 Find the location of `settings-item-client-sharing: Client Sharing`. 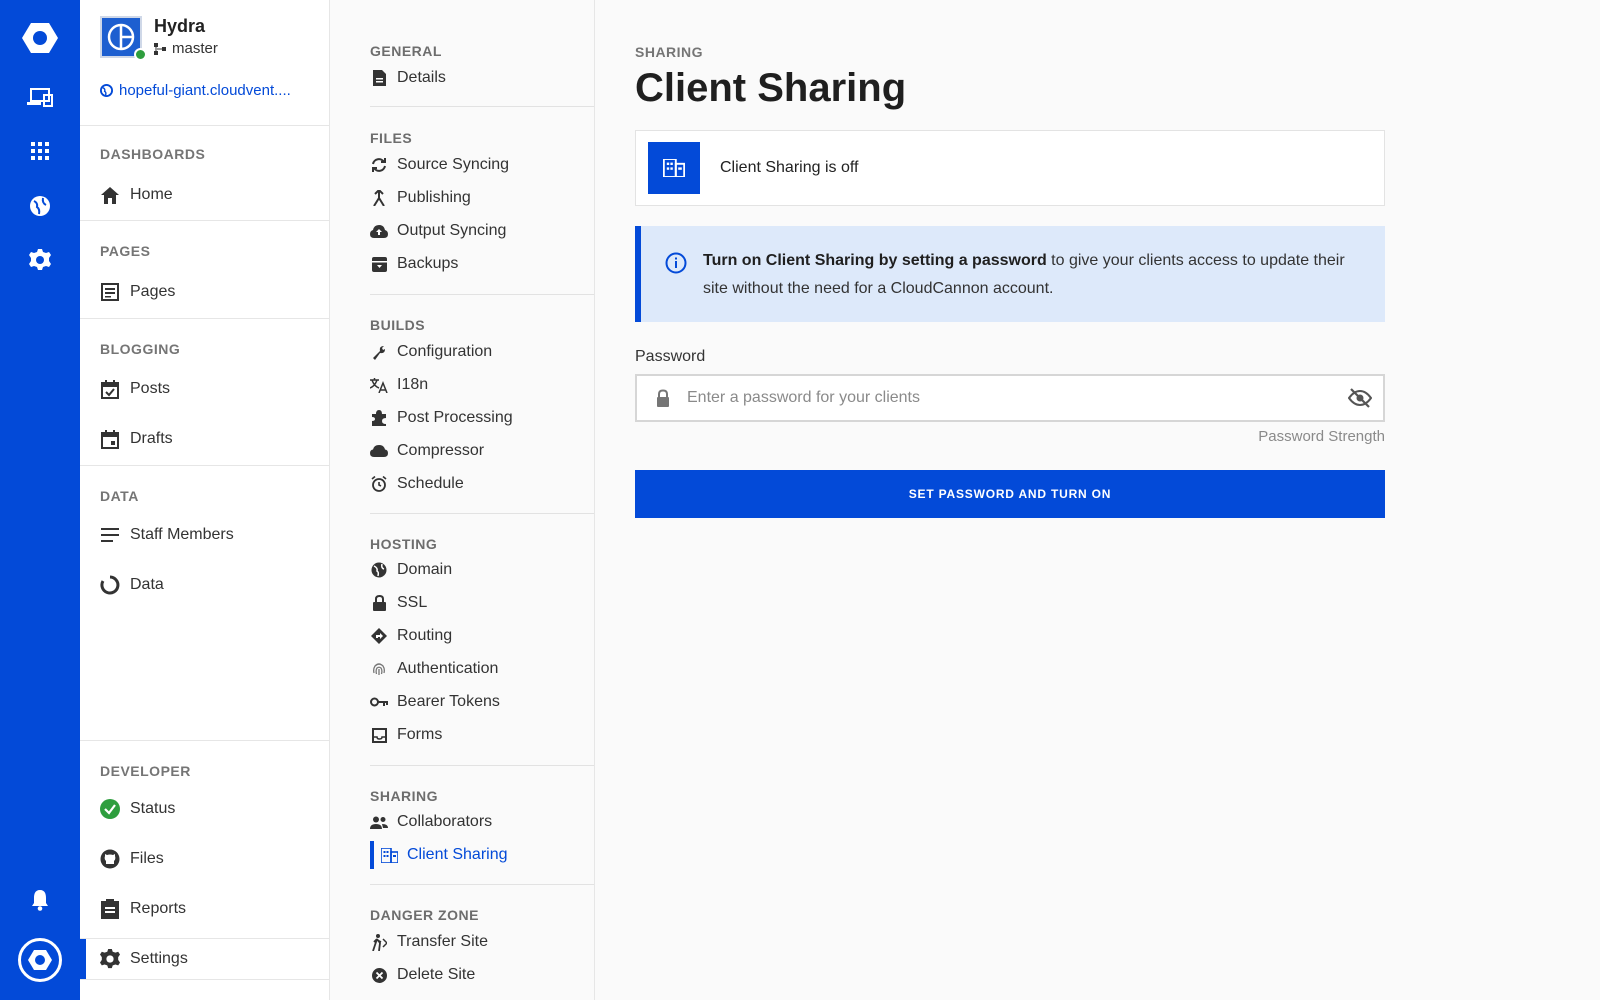

settings-item-client-sharing: Client Sharing is located at coordinates (485, 855).